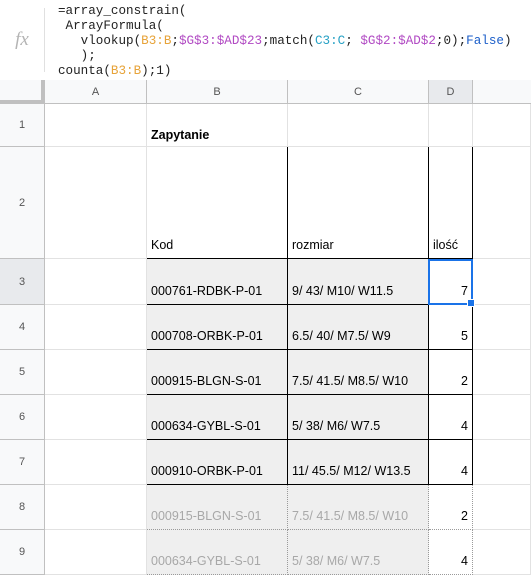  Describe the element at coordinates (502, 125) in the screenshot. I see `cell-e1` at that location.